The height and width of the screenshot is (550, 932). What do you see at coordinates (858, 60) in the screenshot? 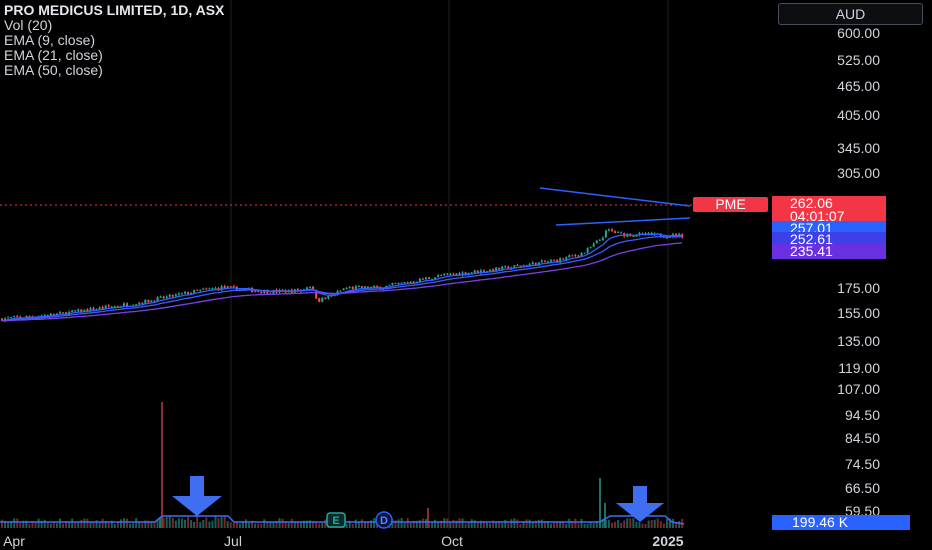
I see `price-tick-label: 525.00` at bounding box center [858, 60].